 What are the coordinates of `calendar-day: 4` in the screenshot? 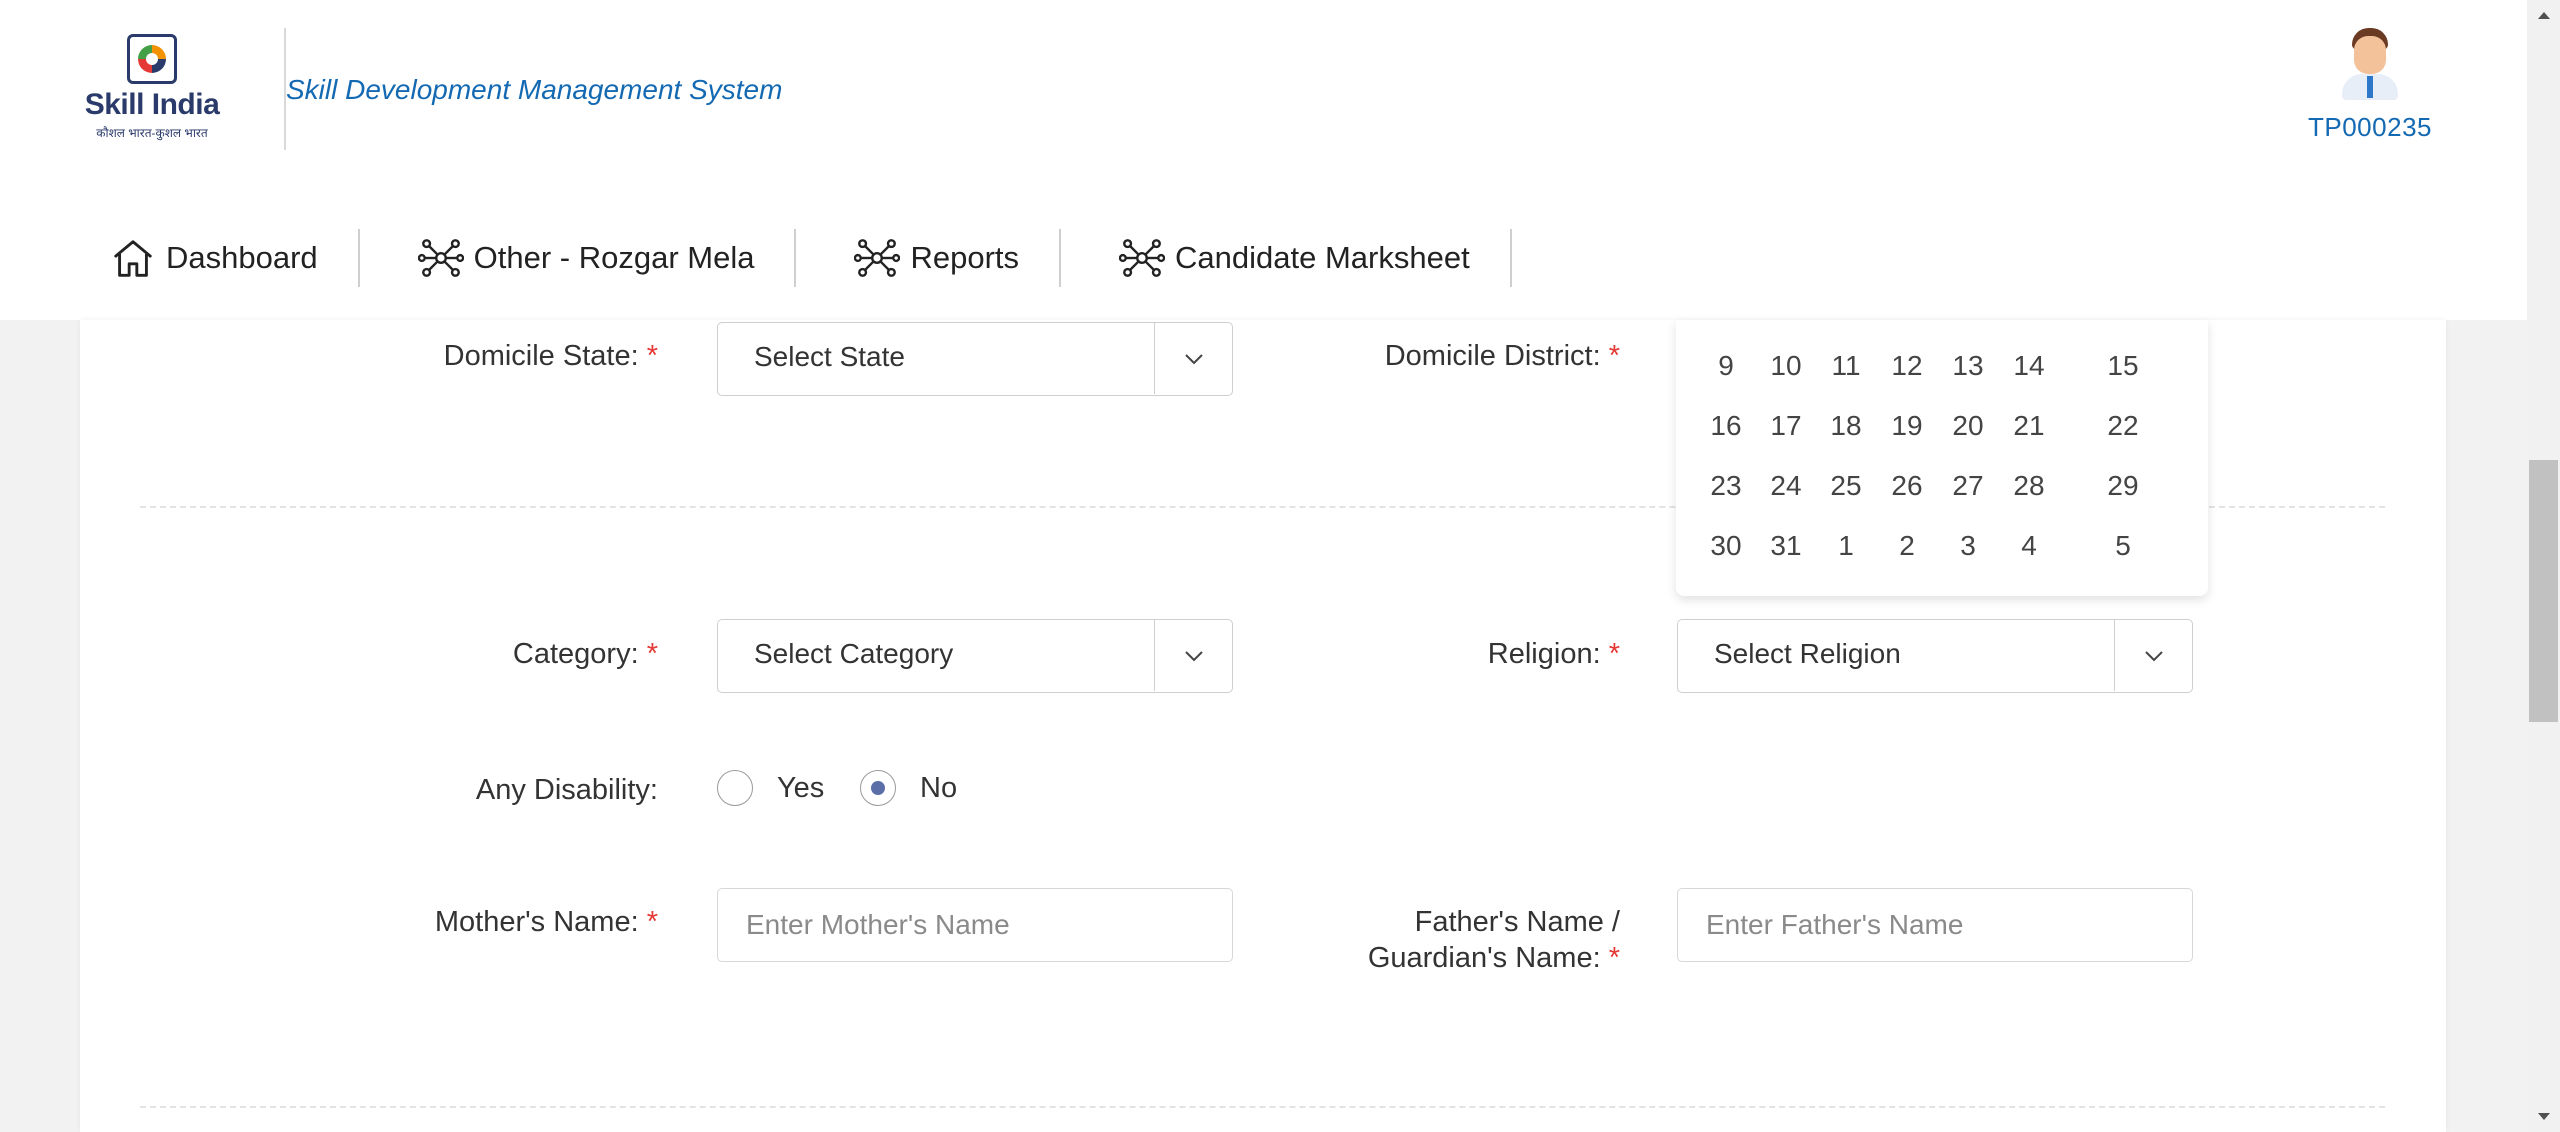 It's located at (2029, 546).